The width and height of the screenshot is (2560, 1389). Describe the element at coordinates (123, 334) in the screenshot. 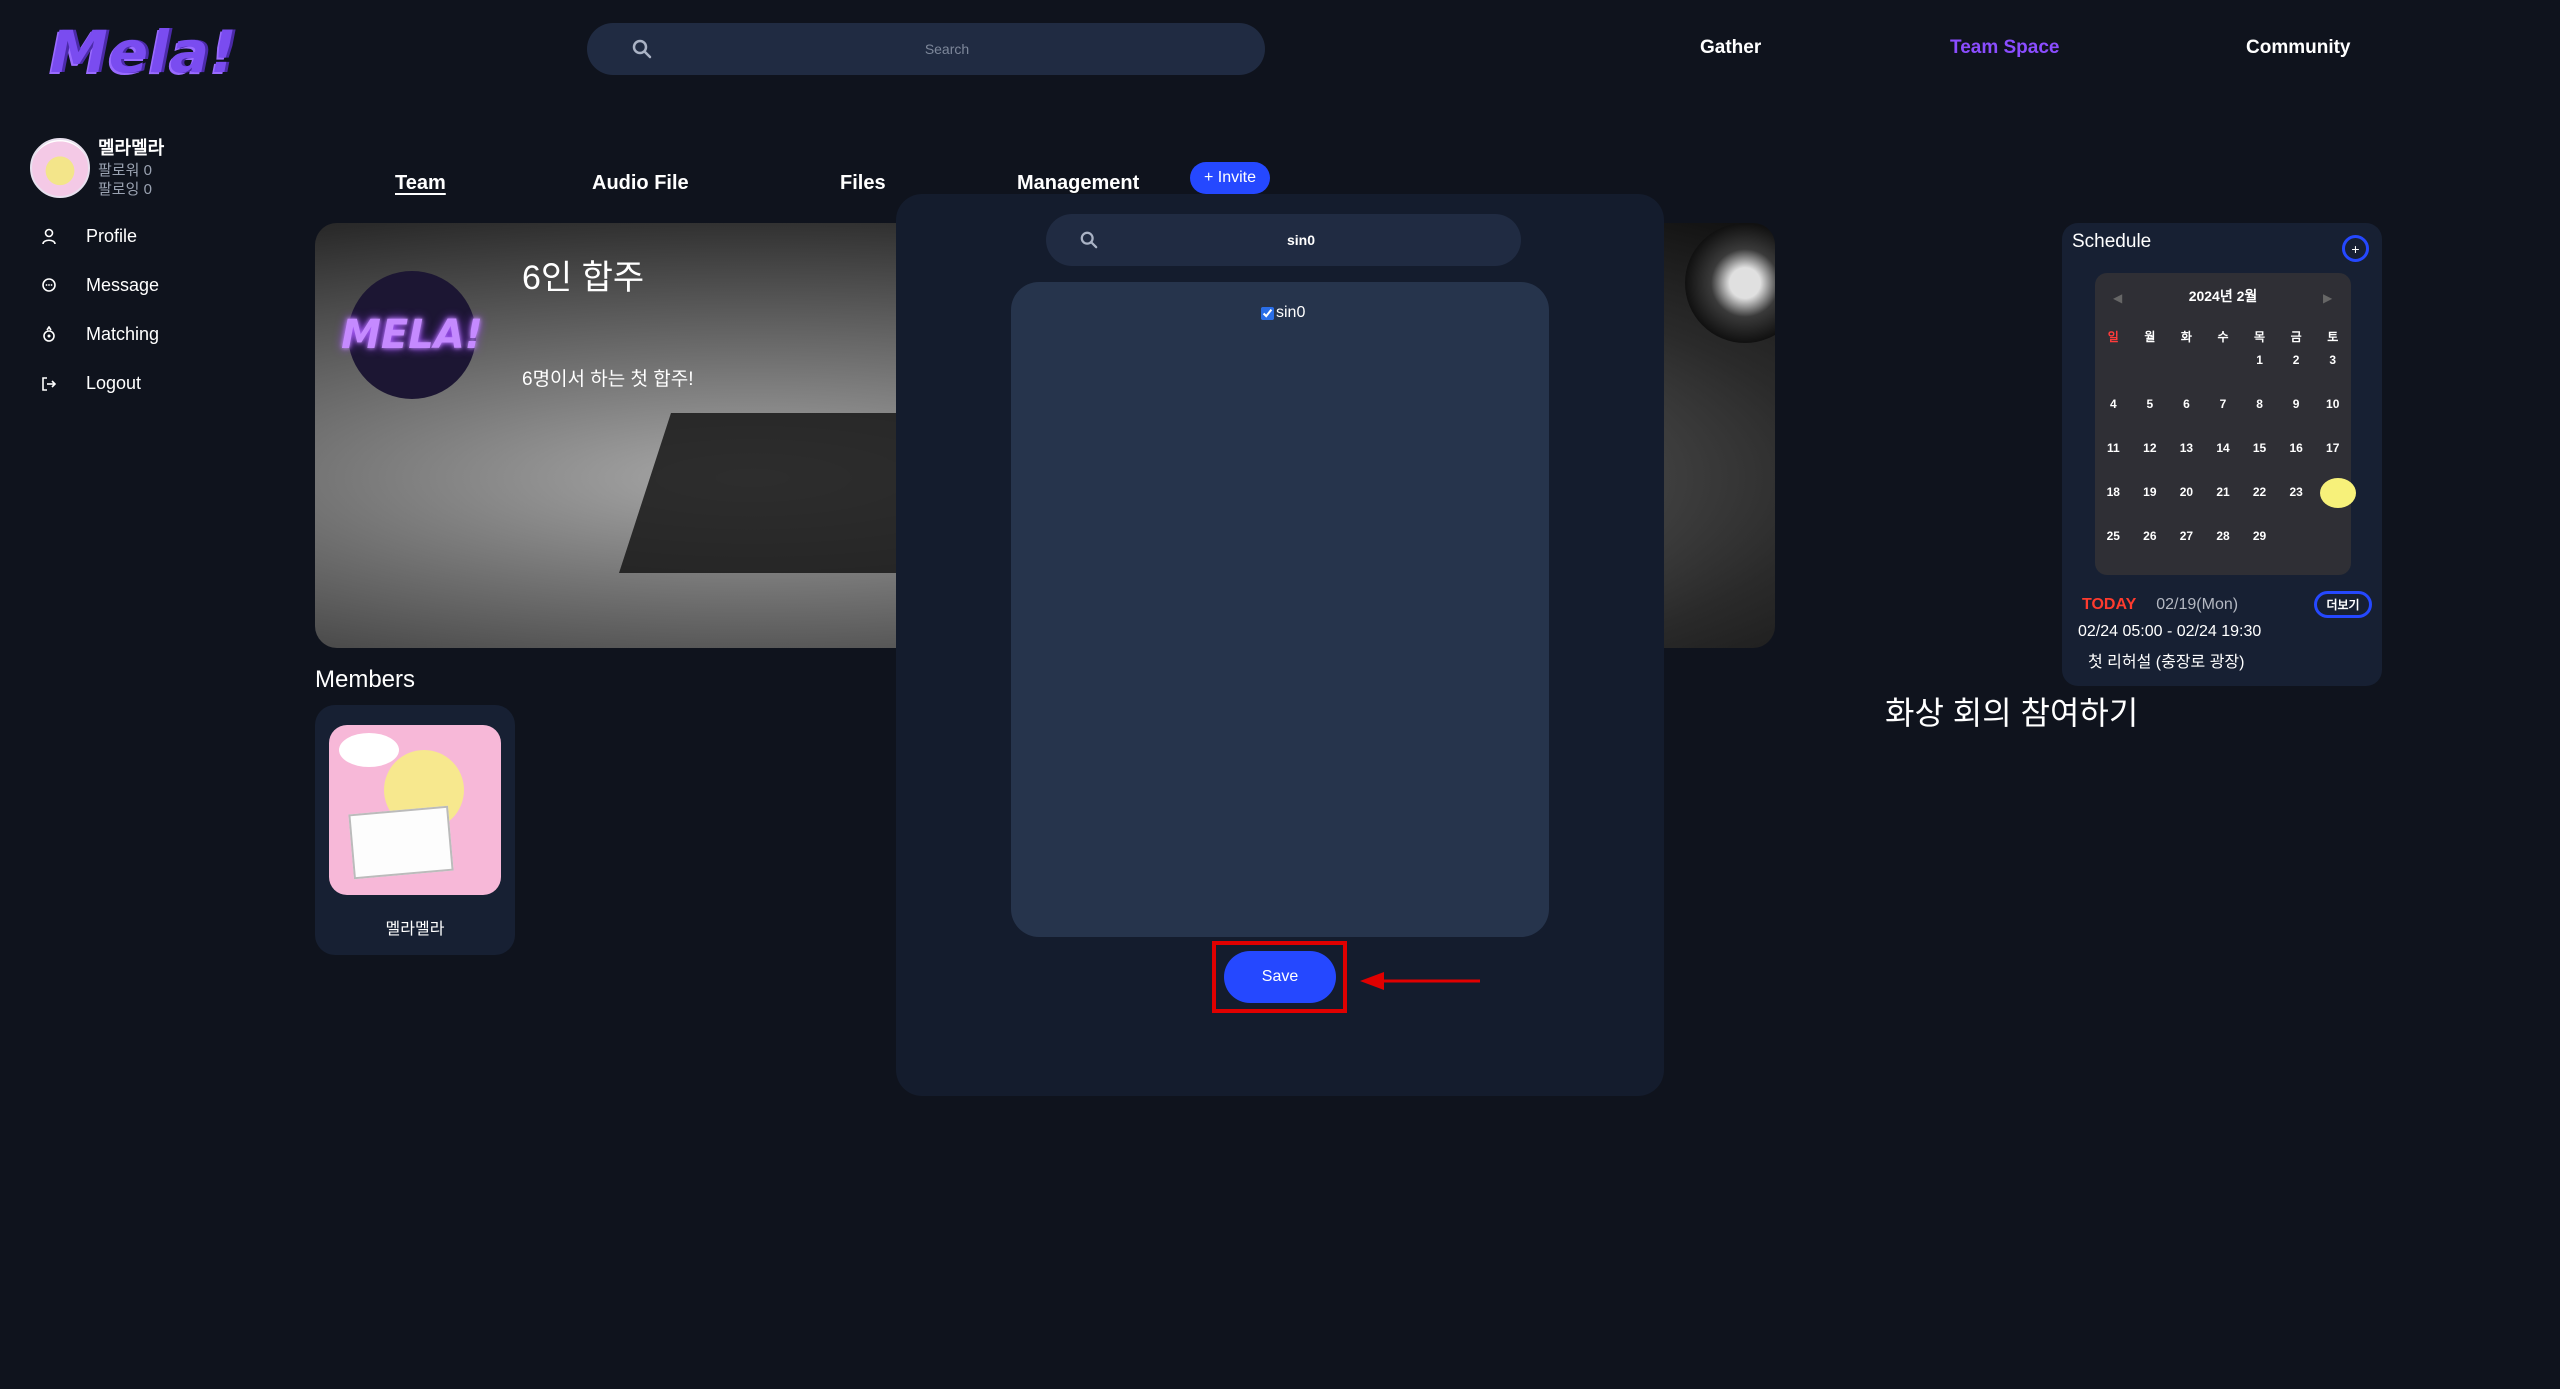

I see `sidebar-item-label: Matching` at that location.